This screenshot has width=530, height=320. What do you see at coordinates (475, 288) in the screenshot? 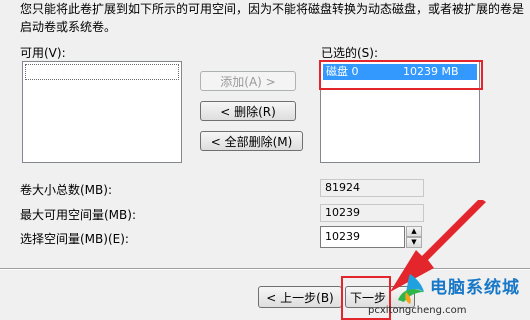
I see `watermark-title: 电脑系统城` at bounding box center [475, 288].